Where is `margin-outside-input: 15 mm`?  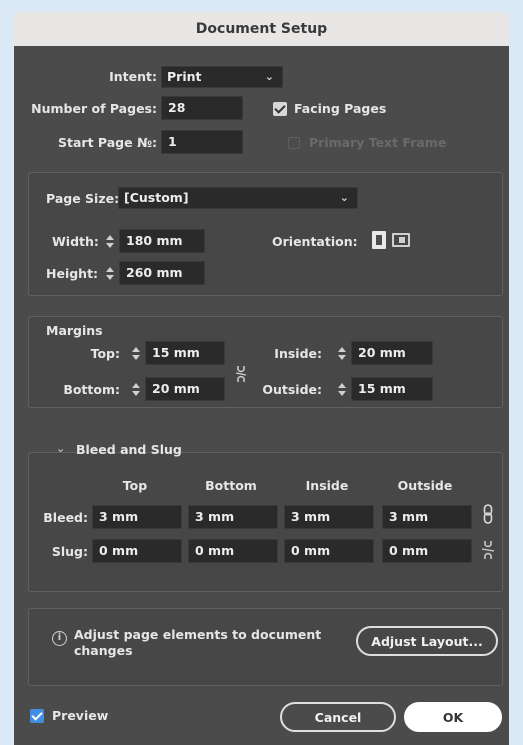 margin-outside-input: 15 mm is located at coordinates (392, 389).